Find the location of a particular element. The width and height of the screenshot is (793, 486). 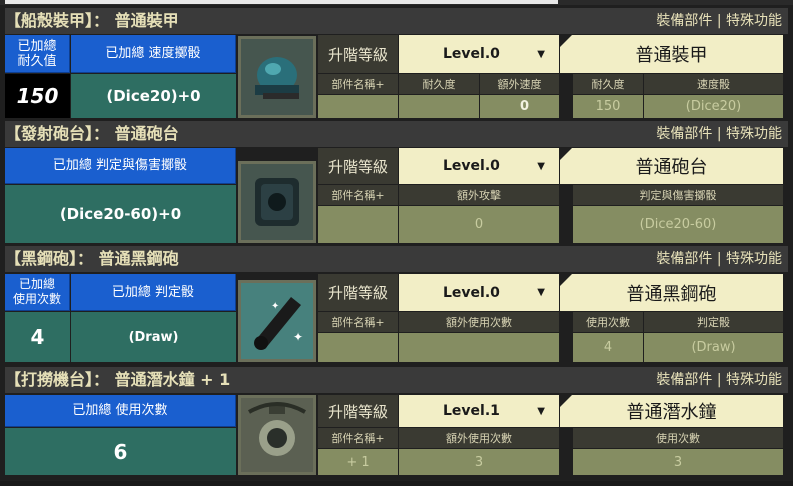

total-judge-die-label: 已加總 判定骰 is located at coordinates (153, 292).